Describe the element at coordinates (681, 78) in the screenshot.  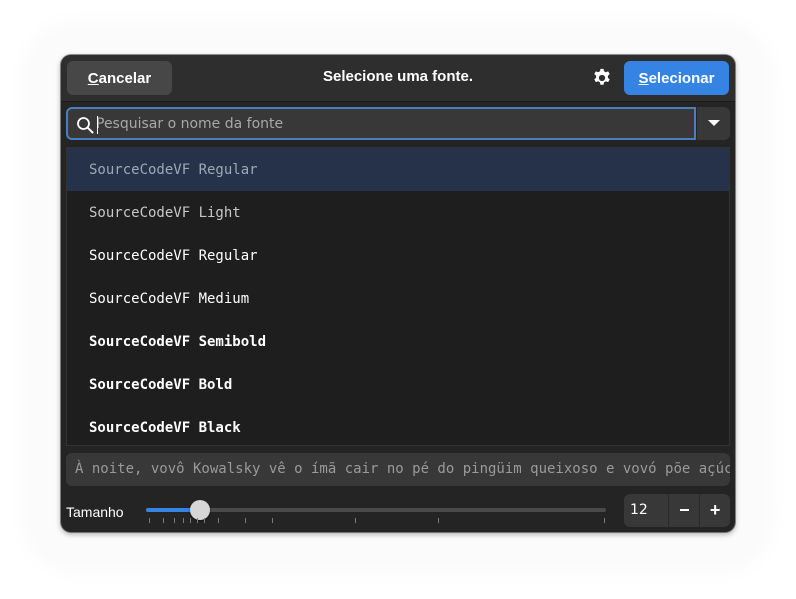
I see `select-label: elecionar` at that location.